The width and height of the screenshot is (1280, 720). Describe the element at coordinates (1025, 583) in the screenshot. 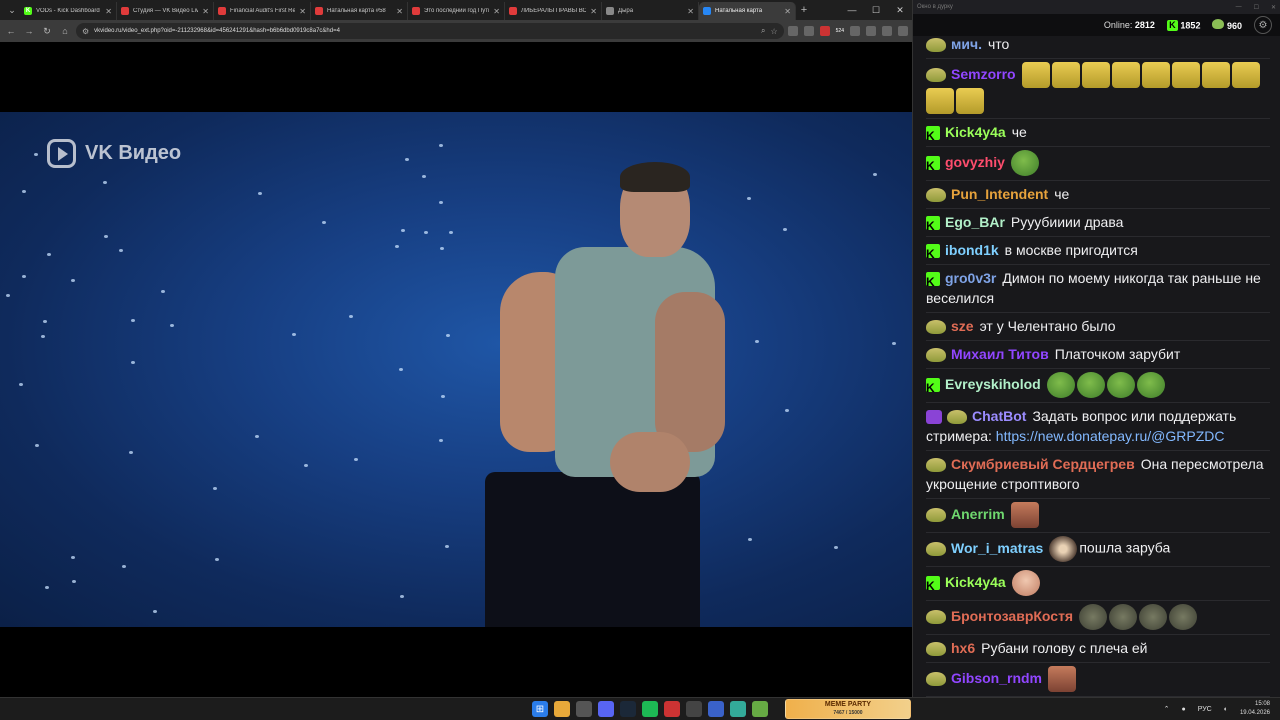

I see `emote-bald-icon` at that location.